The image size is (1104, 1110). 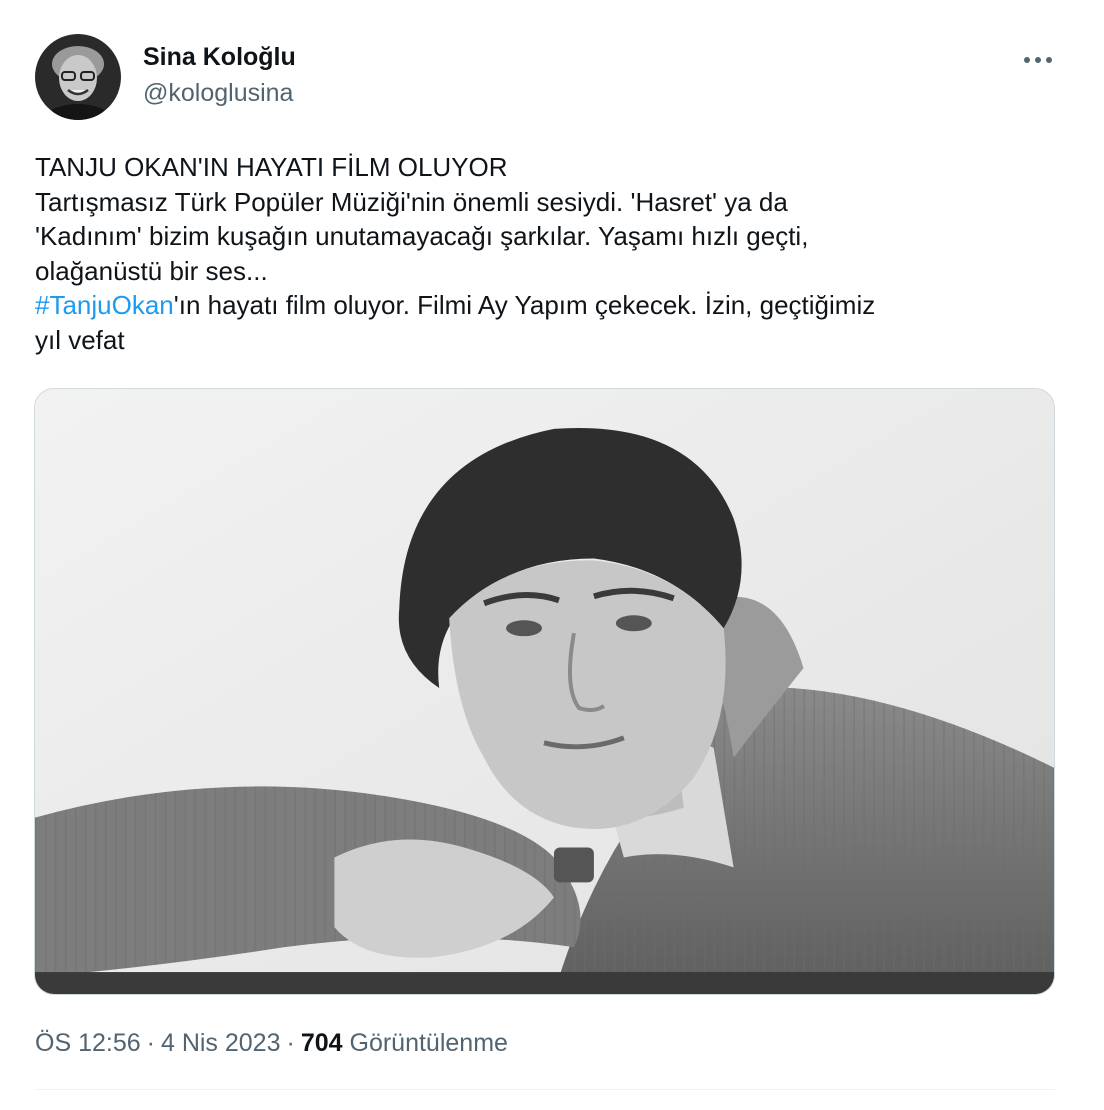 What do you see at coordinates (545, 1089) in the screenshot?
I see `divider` at bounding box center [545, 1089].